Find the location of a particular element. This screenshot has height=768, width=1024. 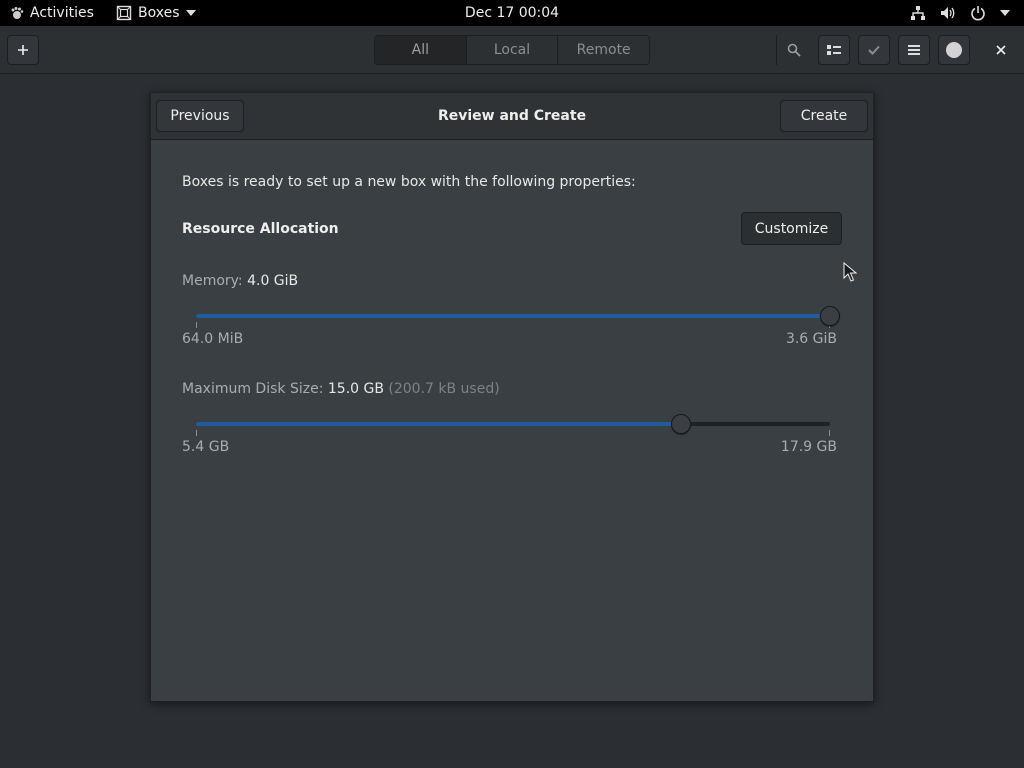

disk-used-text: (200.7 kB used) is located at coordinates (444, 389).